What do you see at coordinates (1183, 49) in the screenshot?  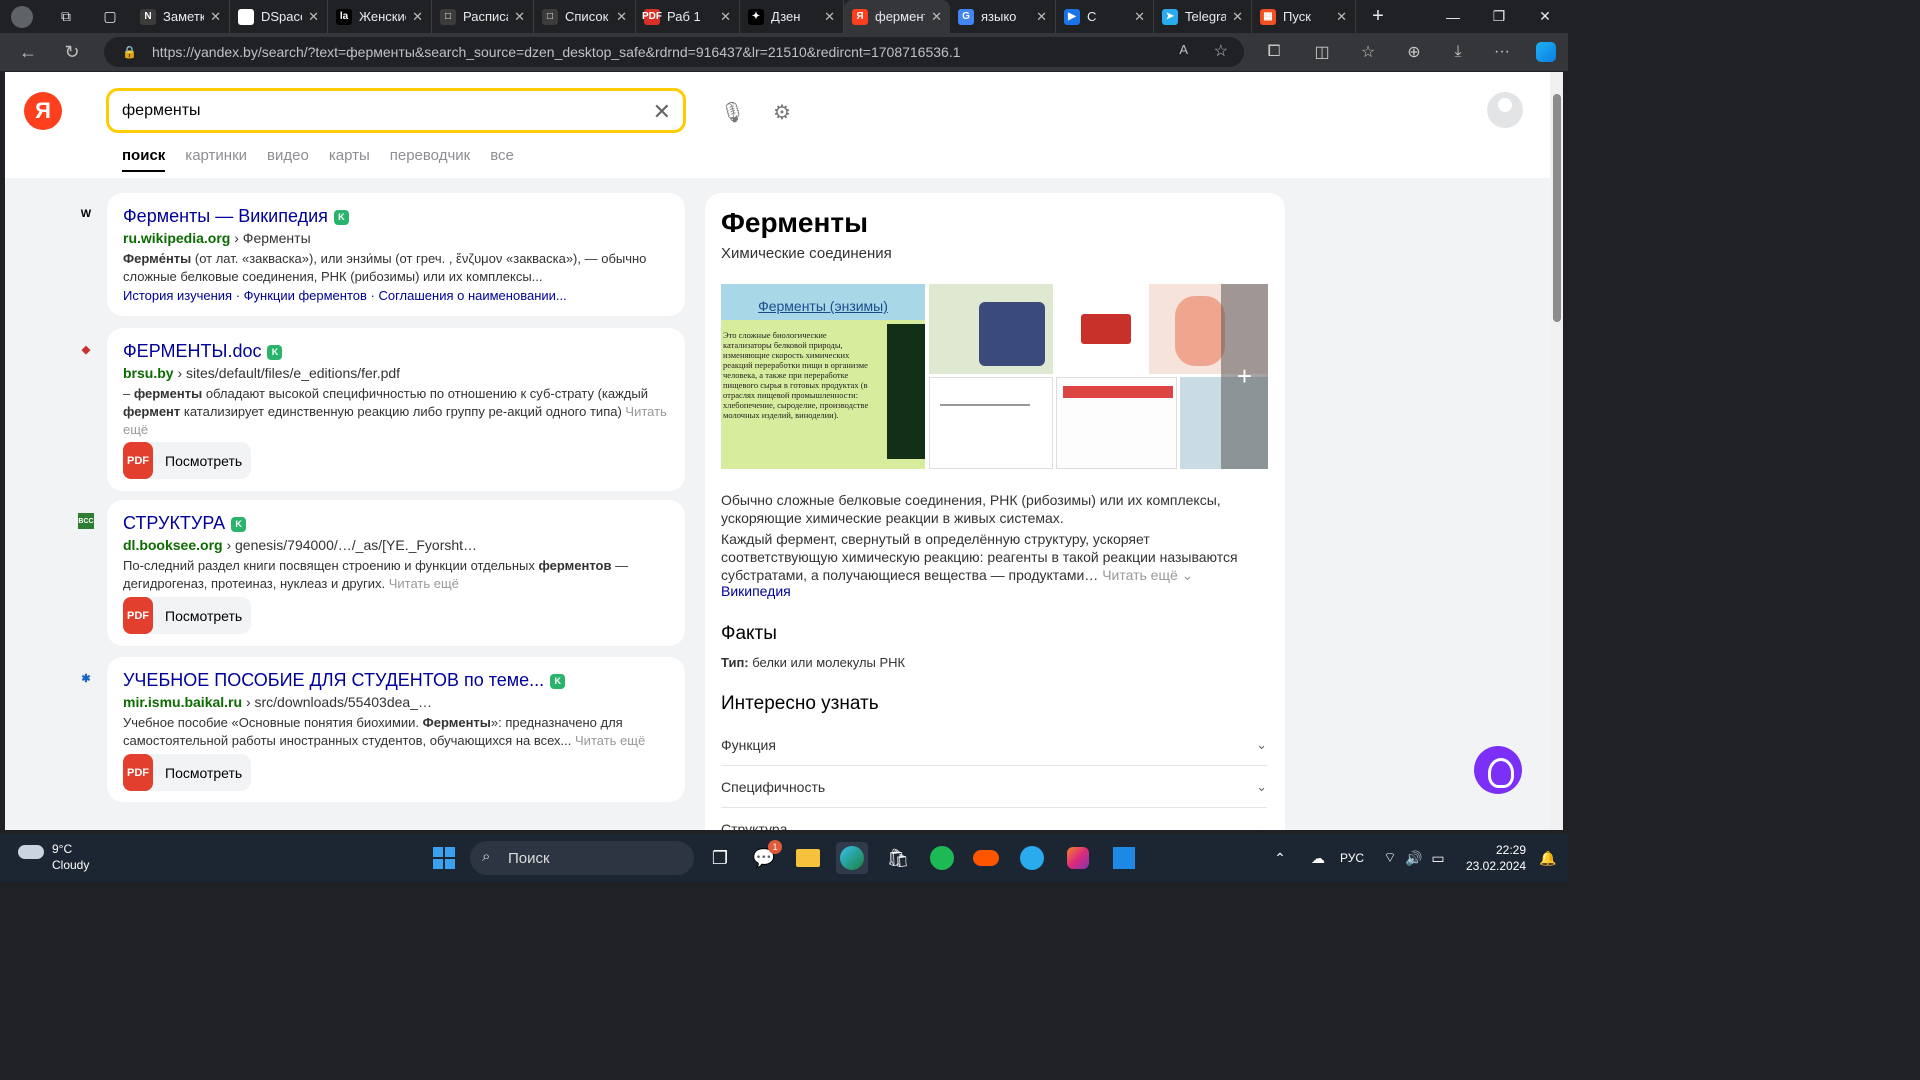 I see `read-aloud-icon: A` at bounding box center [1183, 49].